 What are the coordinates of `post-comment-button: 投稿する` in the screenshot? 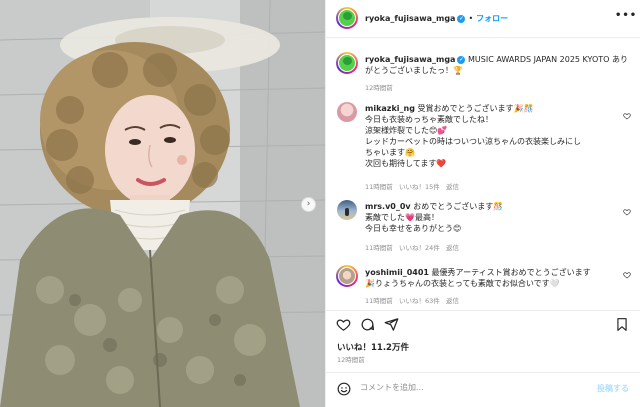 It's located at (613, 388).